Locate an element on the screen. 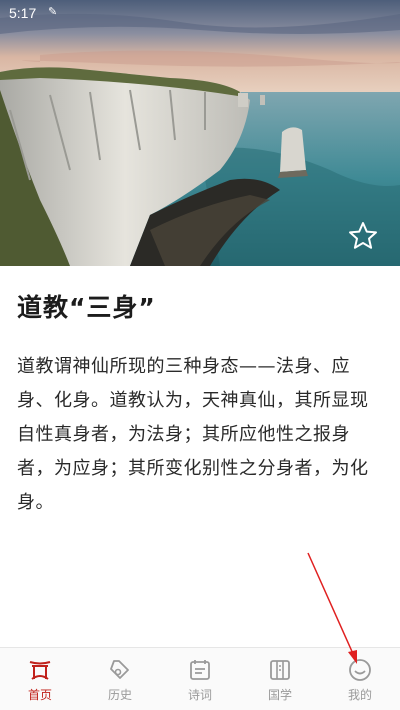 The height and width of the screenshot is (710, 400). history-icon is located at coordinates (119, 669).